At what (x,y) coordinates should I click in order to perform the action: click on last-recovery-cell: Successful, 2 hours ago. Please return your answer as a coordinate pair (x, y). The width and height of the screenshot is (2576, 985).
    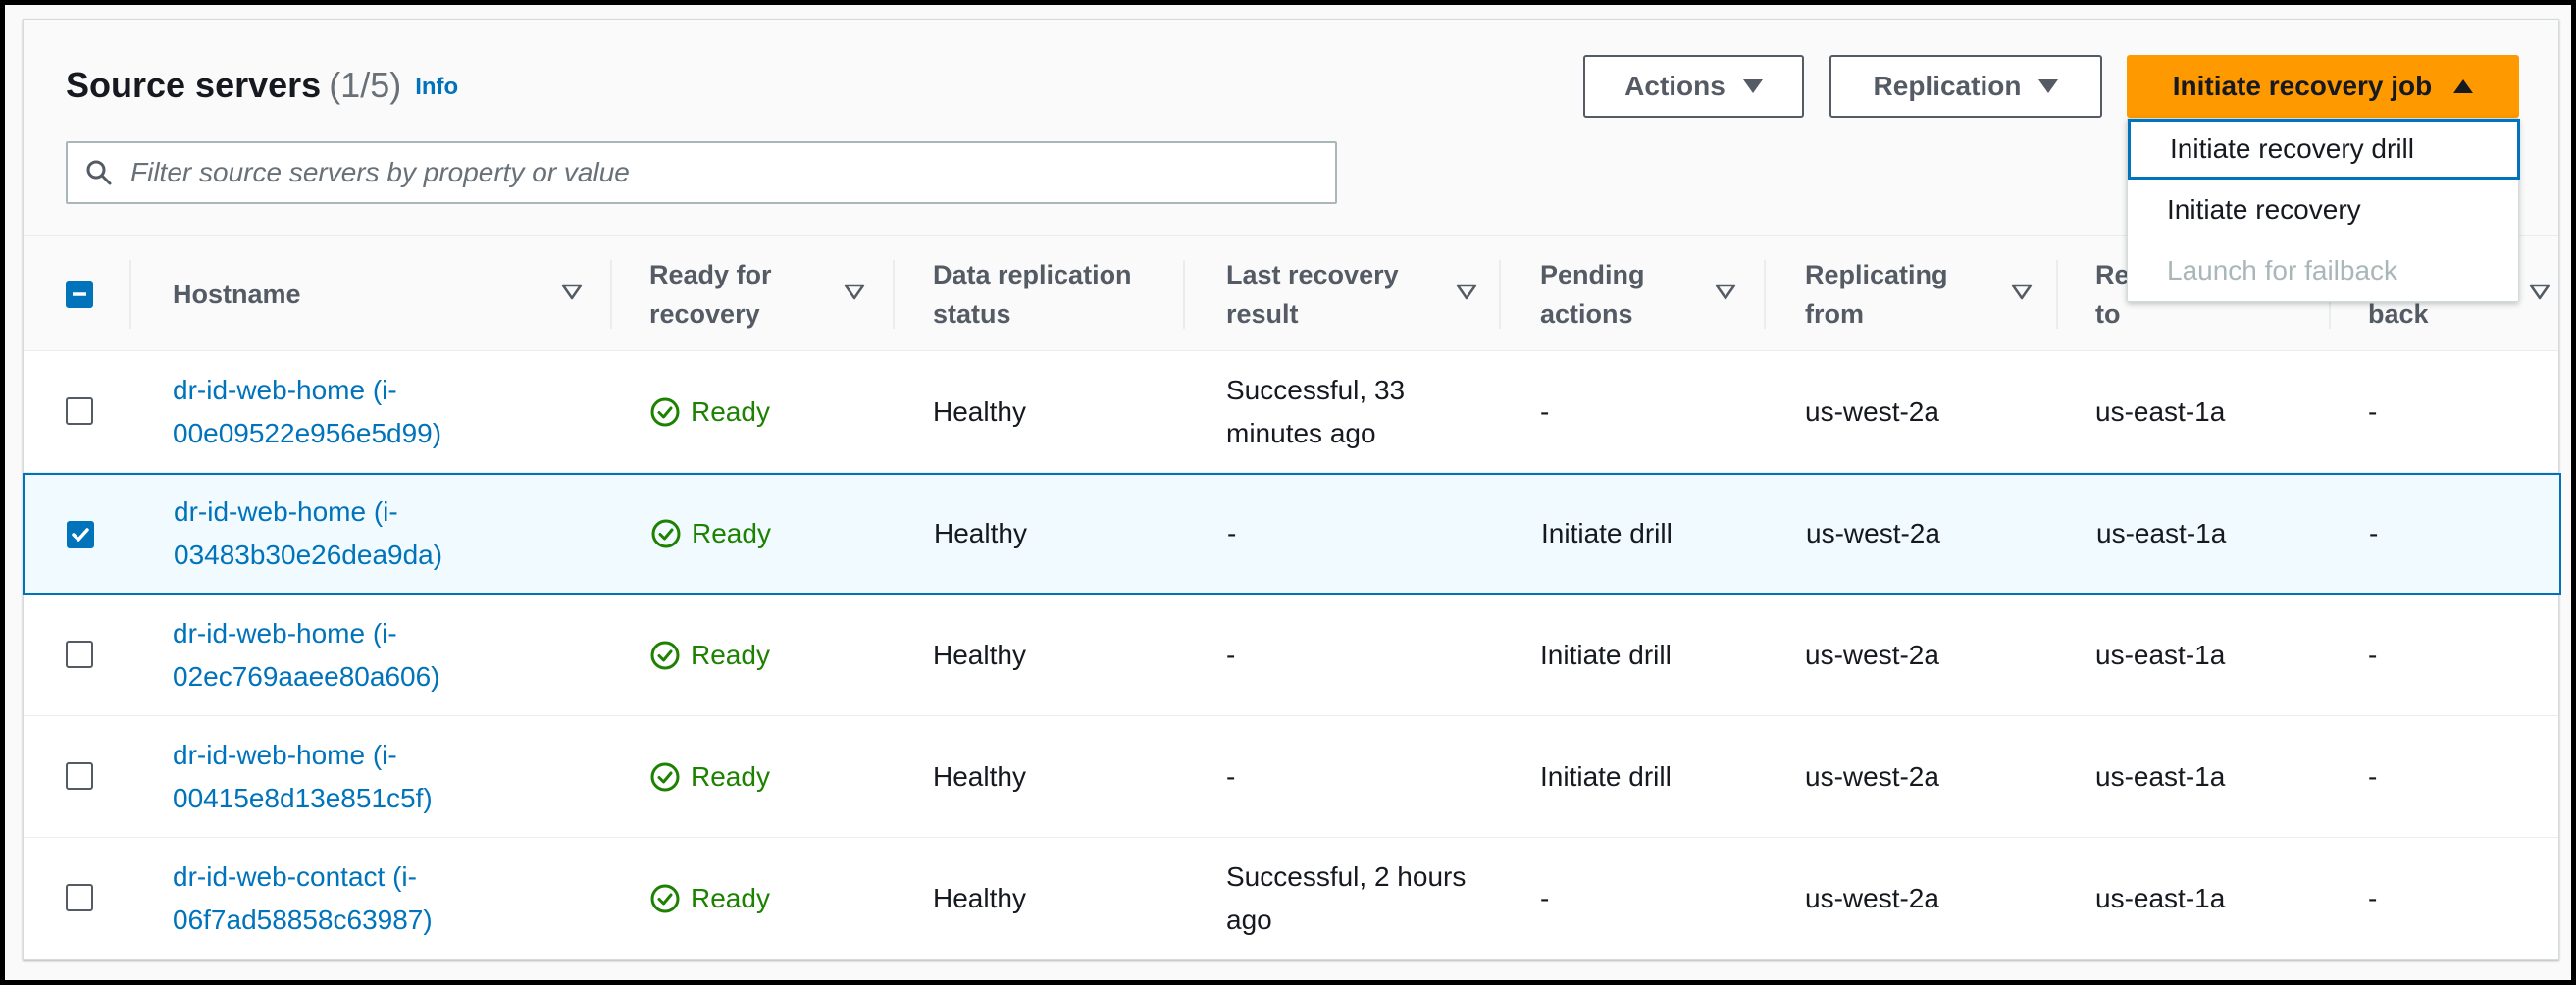
    Looking at the image, I should click on (1365, 898).